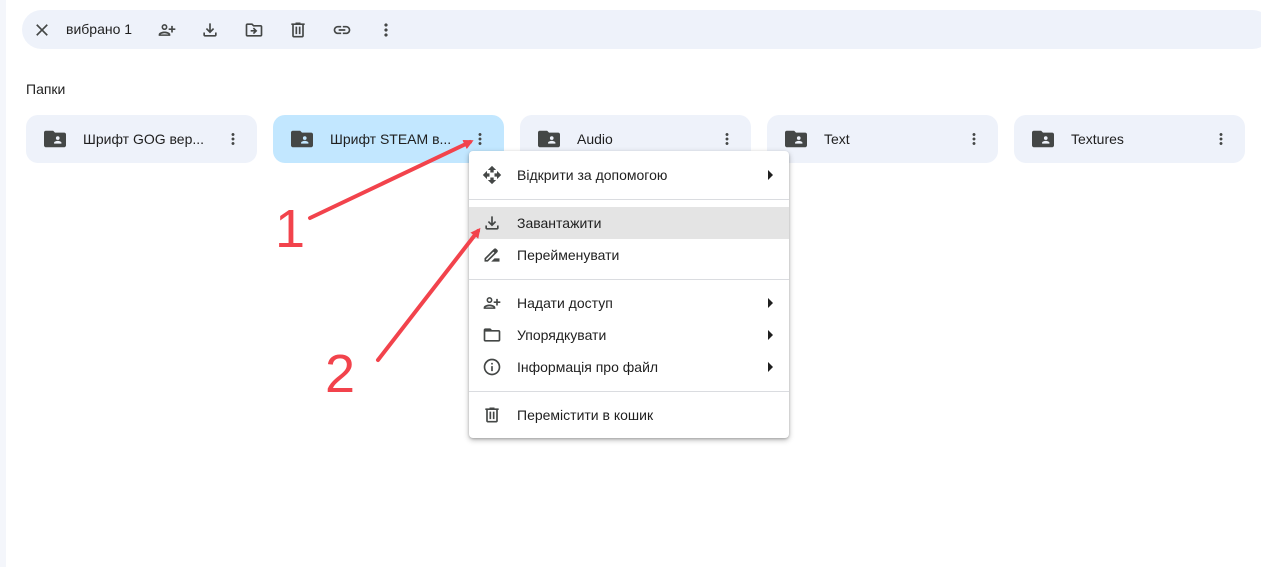 Image resolution: width=1261 pixels, height=567 pixels. I want to click on selection-toolbar: вибрано 1, so click(641, 29).